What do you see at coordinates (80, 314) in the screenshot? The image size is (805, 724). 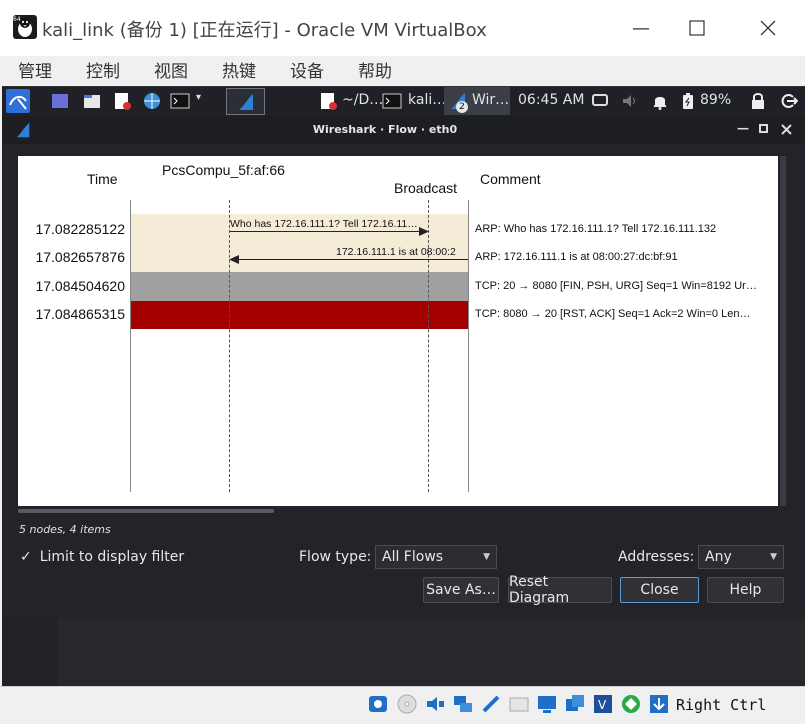 I see `row-time: 17.084865315` at bounding box center [80, 314].